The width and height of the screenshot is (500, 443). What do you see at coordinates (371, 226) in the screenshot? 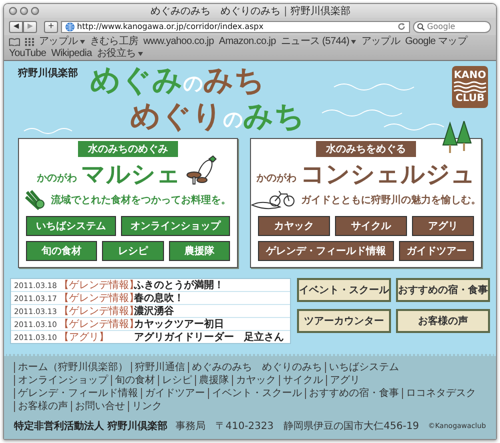
I see `service-button: サイクル` at bounding box center [371, 226].